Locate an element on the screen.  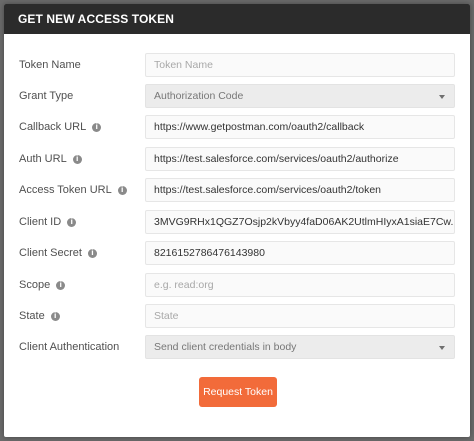
callback-url-label-text: Callback URL is located at coordinates (53, 127).